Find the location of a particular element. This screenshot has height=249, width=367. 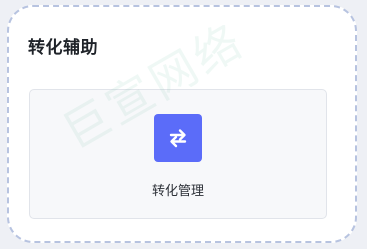

swap-arrows-icon is located at coordinates (178, 138).